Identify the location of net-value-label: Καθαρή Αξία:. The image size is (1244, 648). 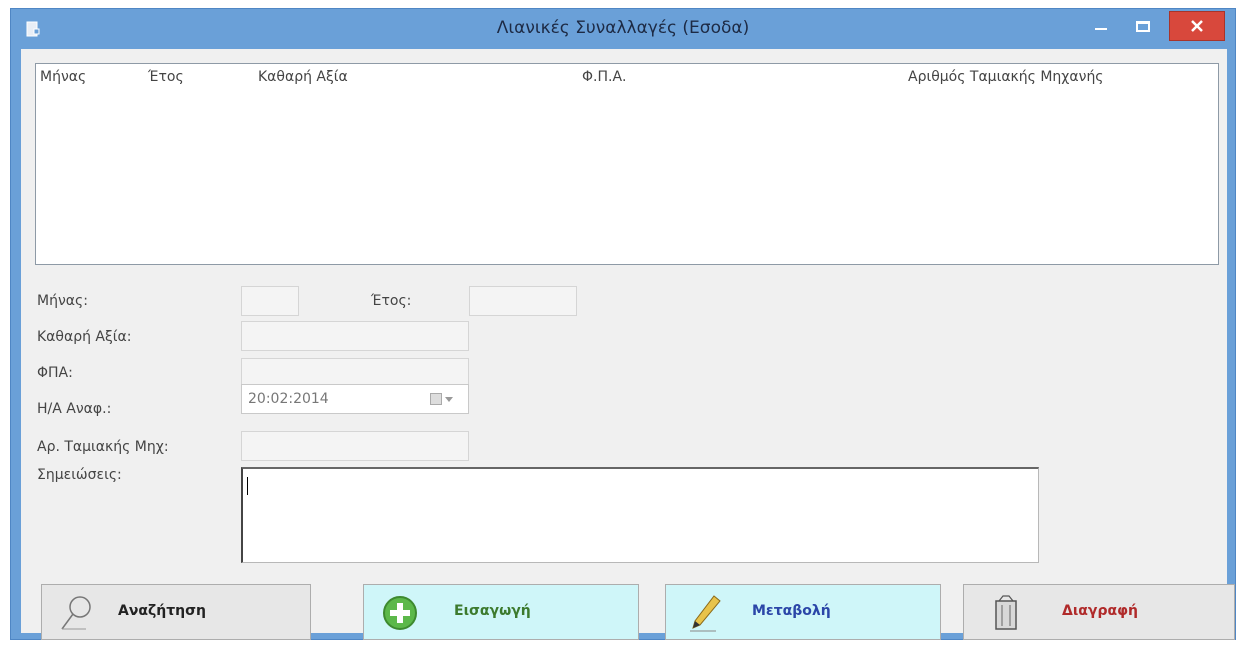
(84, 337).